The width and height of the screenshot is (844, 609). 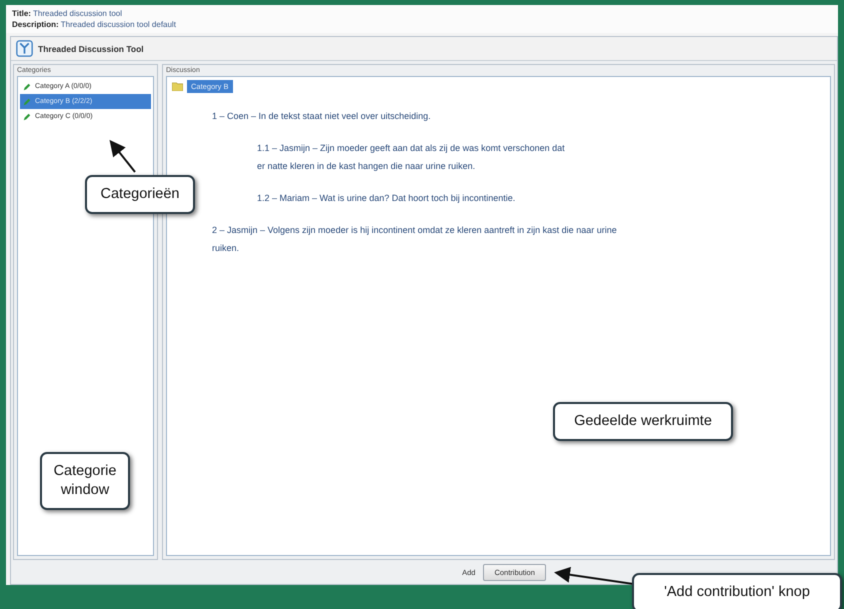 I want to click on description-line: Description: Threaded discussion tool default, so click(x=94, y=24).